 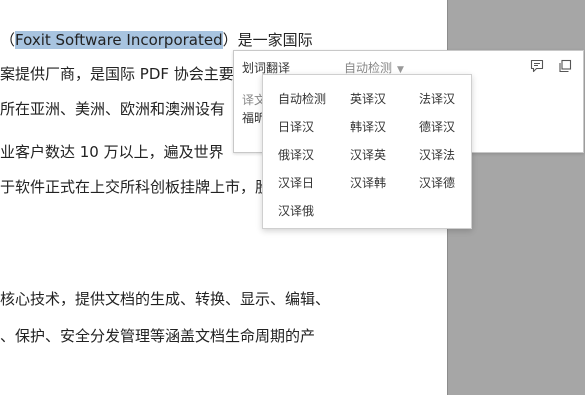 What do you see at coordinates (113, 109) in the screenshot?
I see `doc-line-3: 所在亚洲、美洲、欧洲和澳洲设有` at bounding box center [113, 109].